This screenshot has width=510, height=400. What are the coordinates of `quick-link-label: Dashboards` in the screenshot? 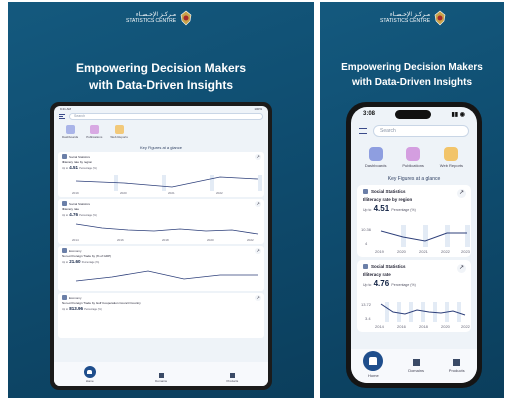 It's located at (70, 137).